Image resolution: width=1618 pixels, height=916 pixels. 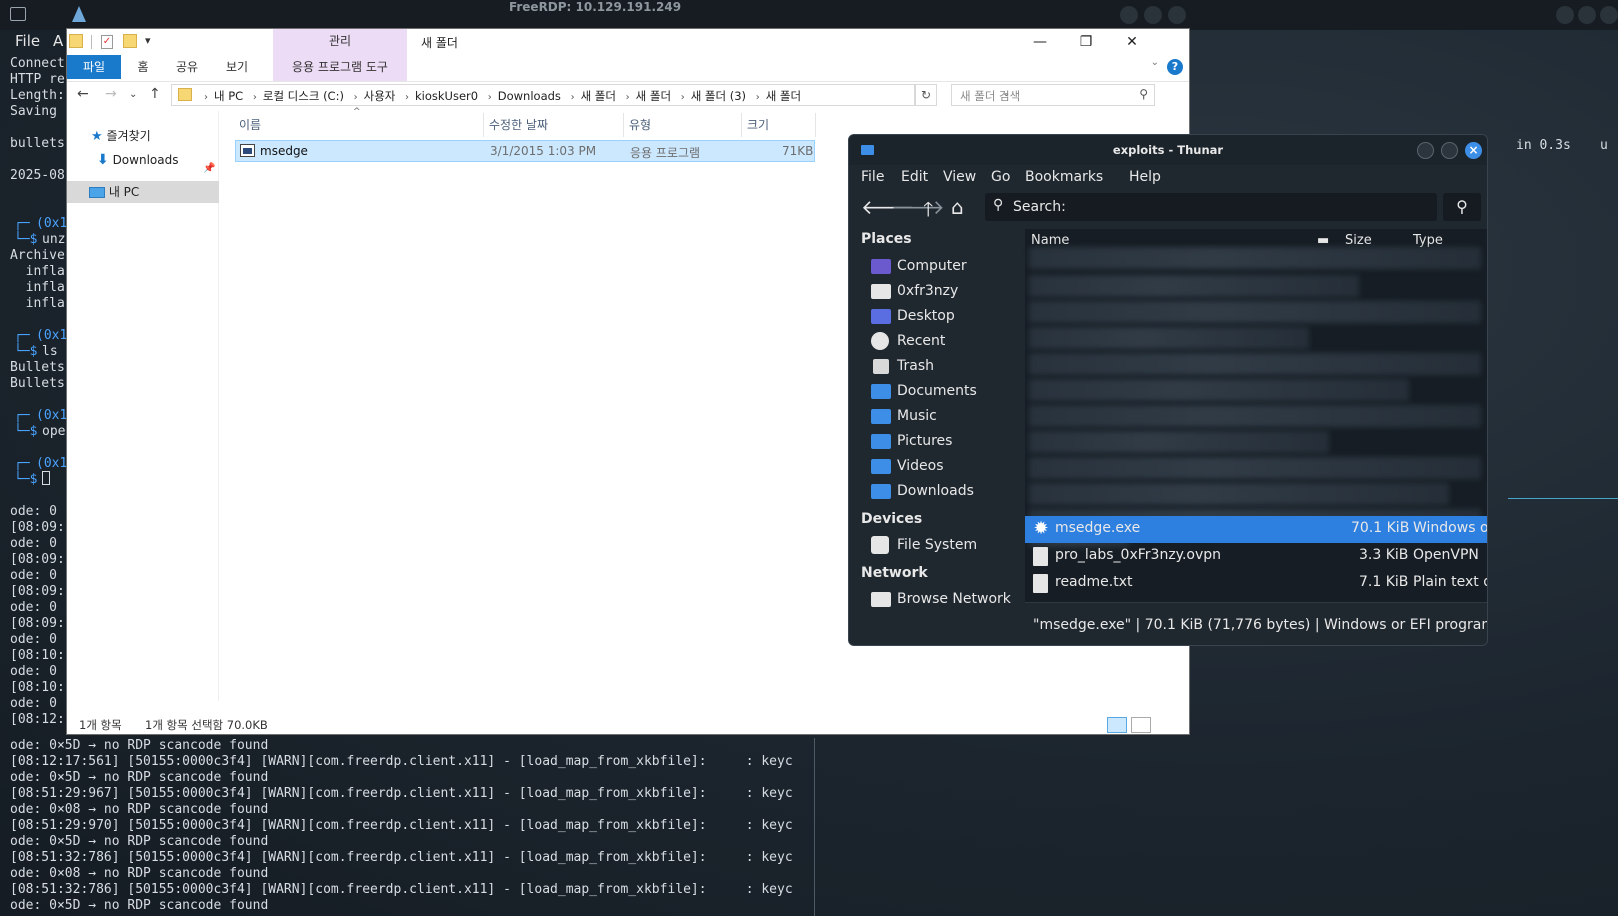 What do you see at coordinates (206, 725) in the screenshot?
I see `status-selection: 1개 항목 선택함 70.0KB` at bounding box center [206, 725].